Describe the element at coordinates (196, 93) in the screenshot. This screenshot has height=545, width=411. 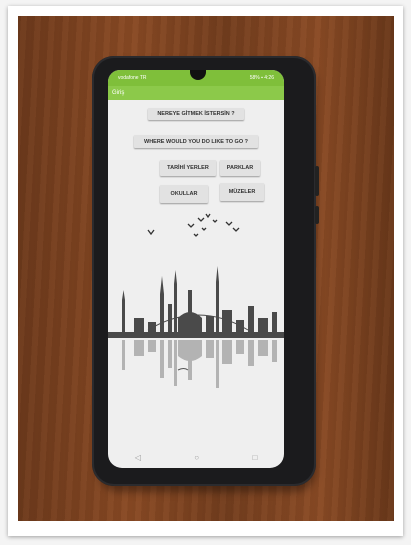
I see `app-bar: Giriş` at that location.